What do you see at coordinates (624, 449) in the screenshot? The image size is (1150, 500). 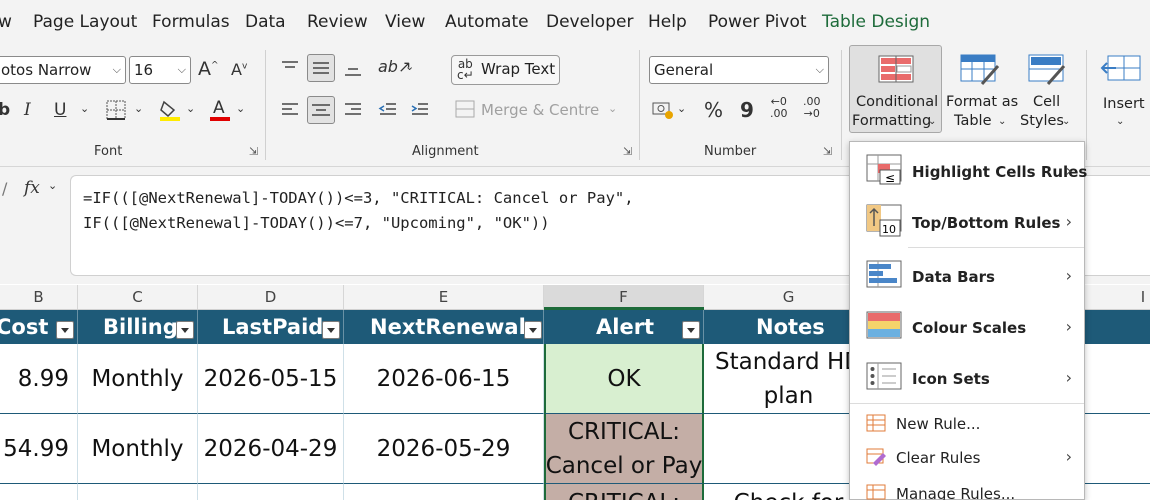 I see `cell-alert: CRITICAL: Cancel or Pay` at bounding box center [624, 449].